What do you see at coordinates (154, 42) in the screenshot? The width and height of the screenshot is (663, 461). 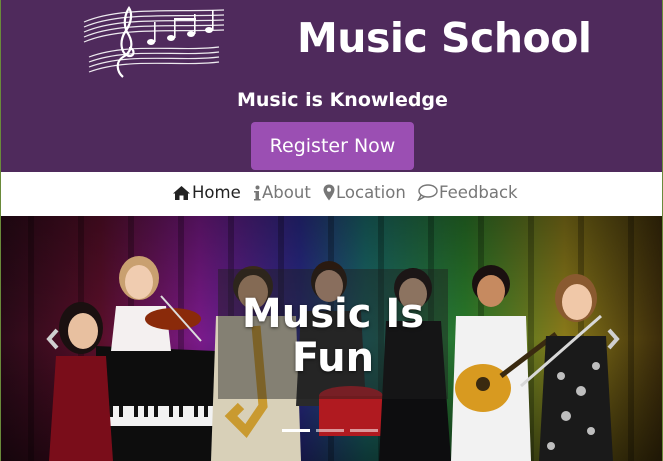 I see `music-notes-staff-icon` at bounding box center [154, 42].